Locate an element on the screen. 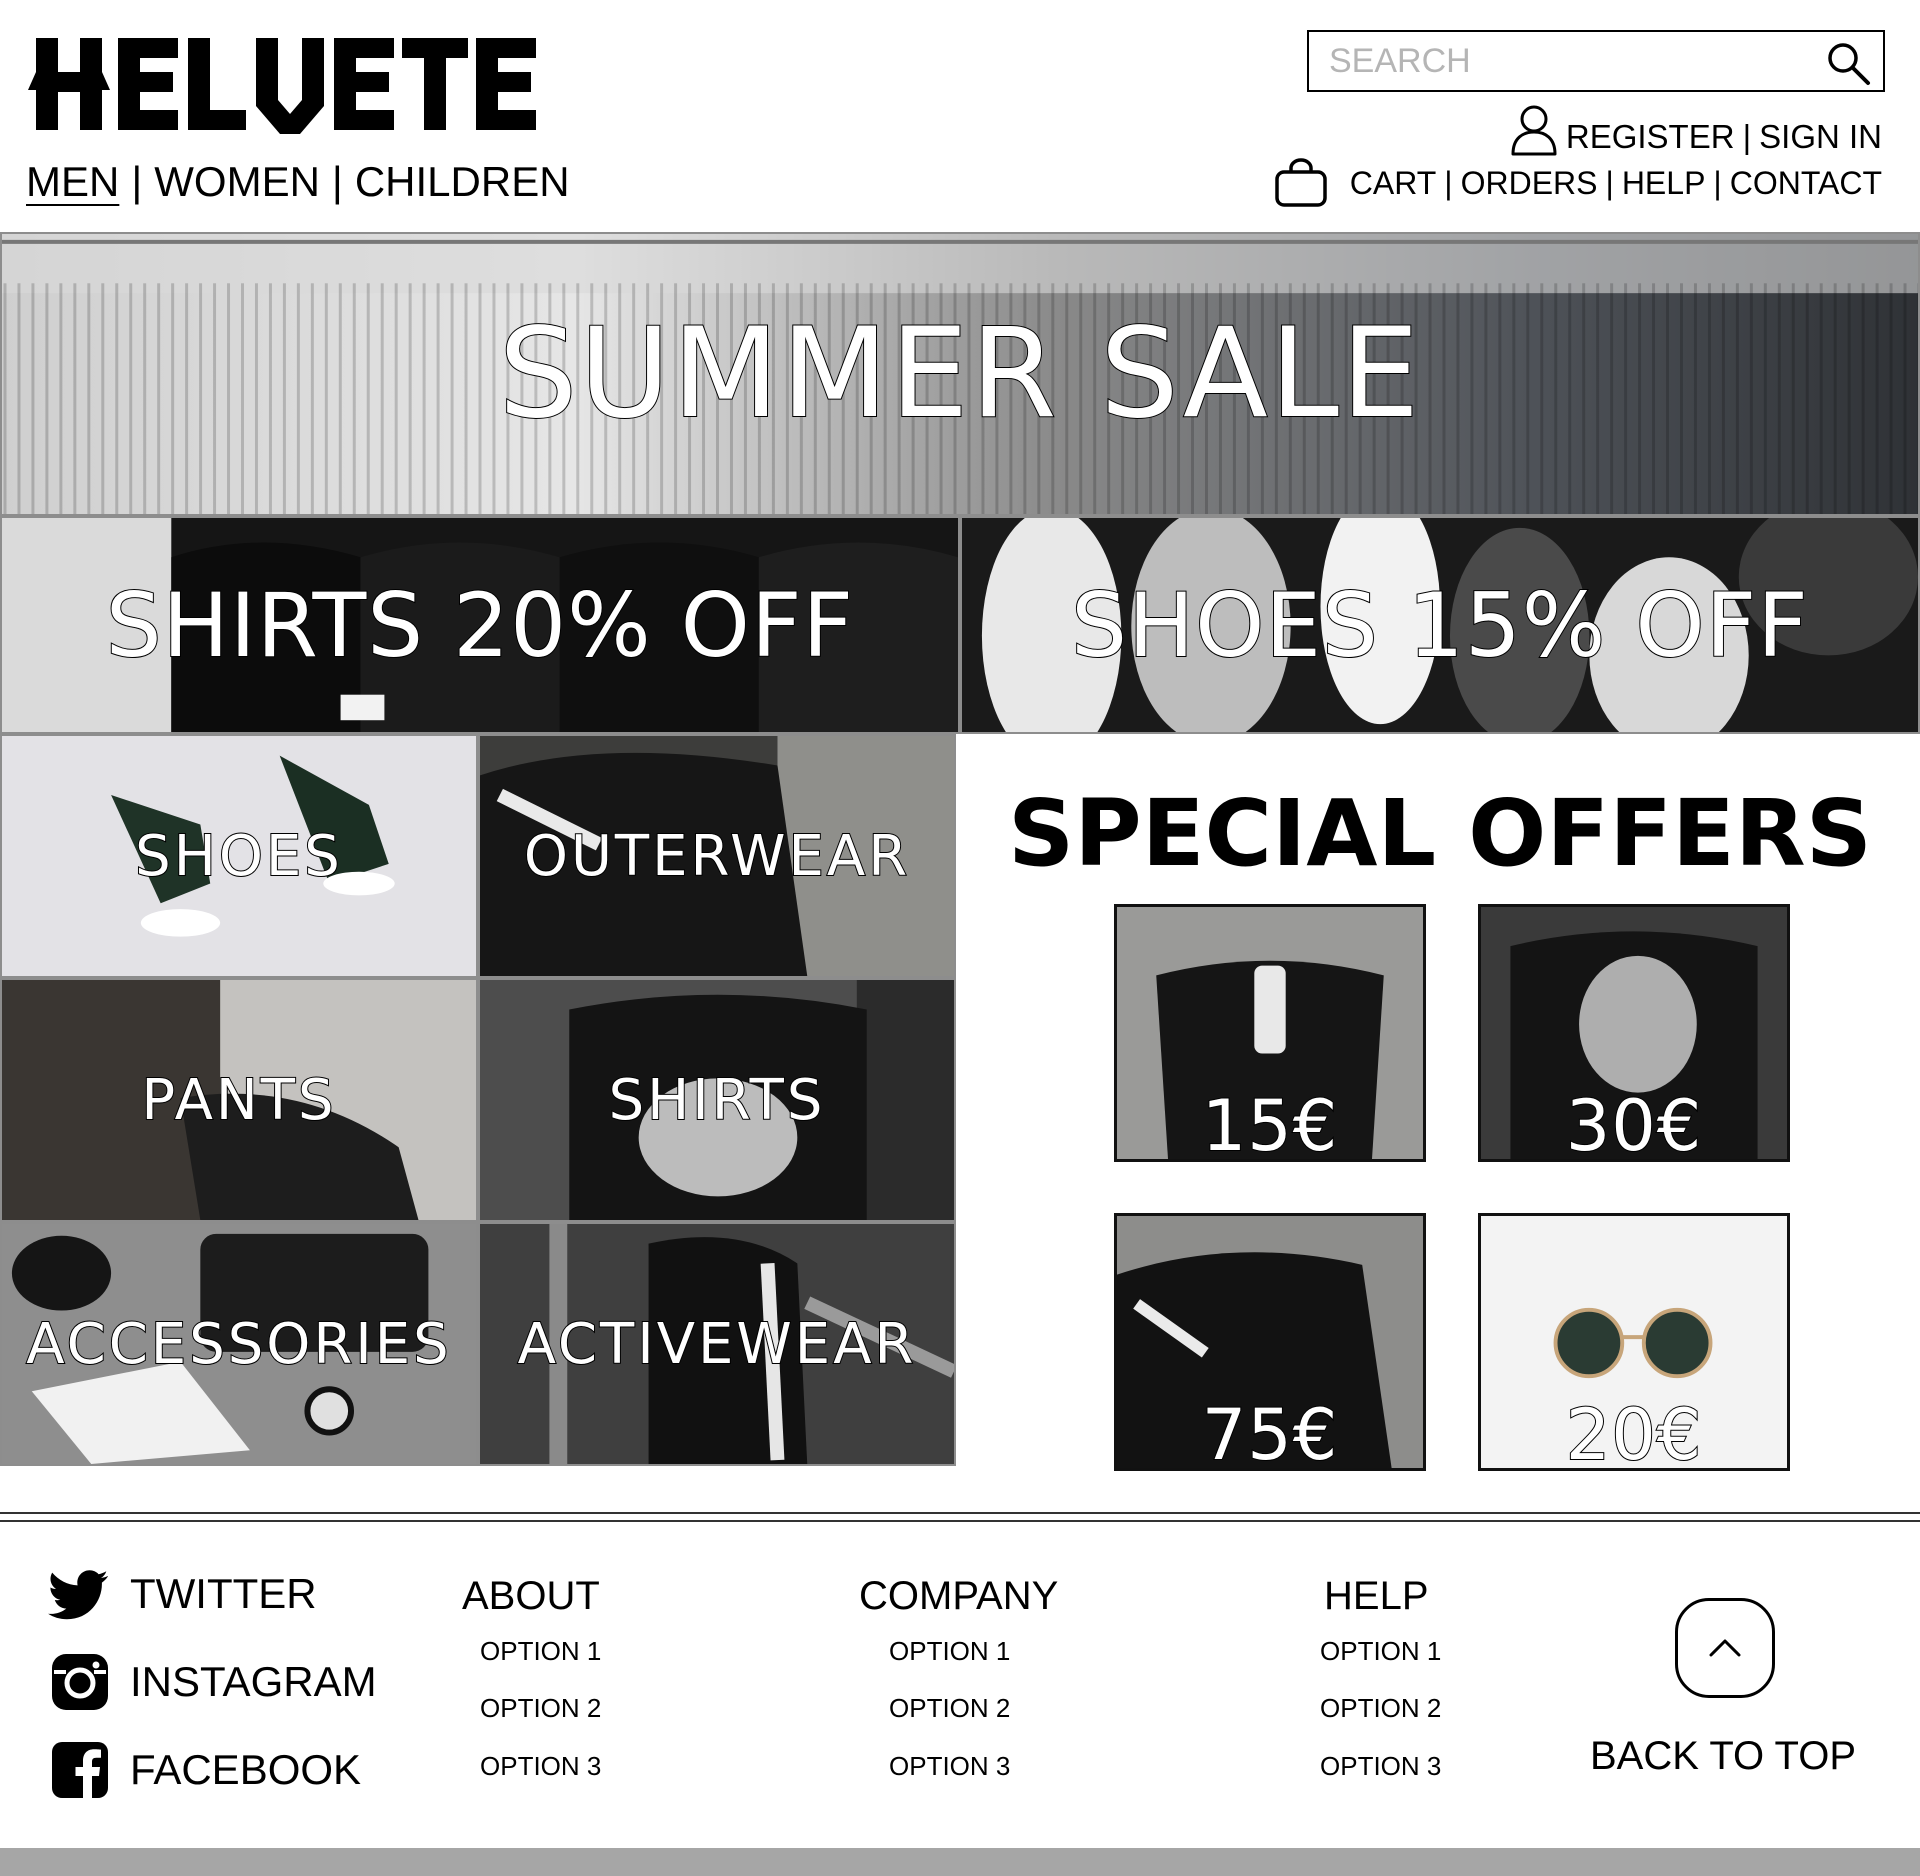  twitter-icon is located at coordinates (78, 1595).